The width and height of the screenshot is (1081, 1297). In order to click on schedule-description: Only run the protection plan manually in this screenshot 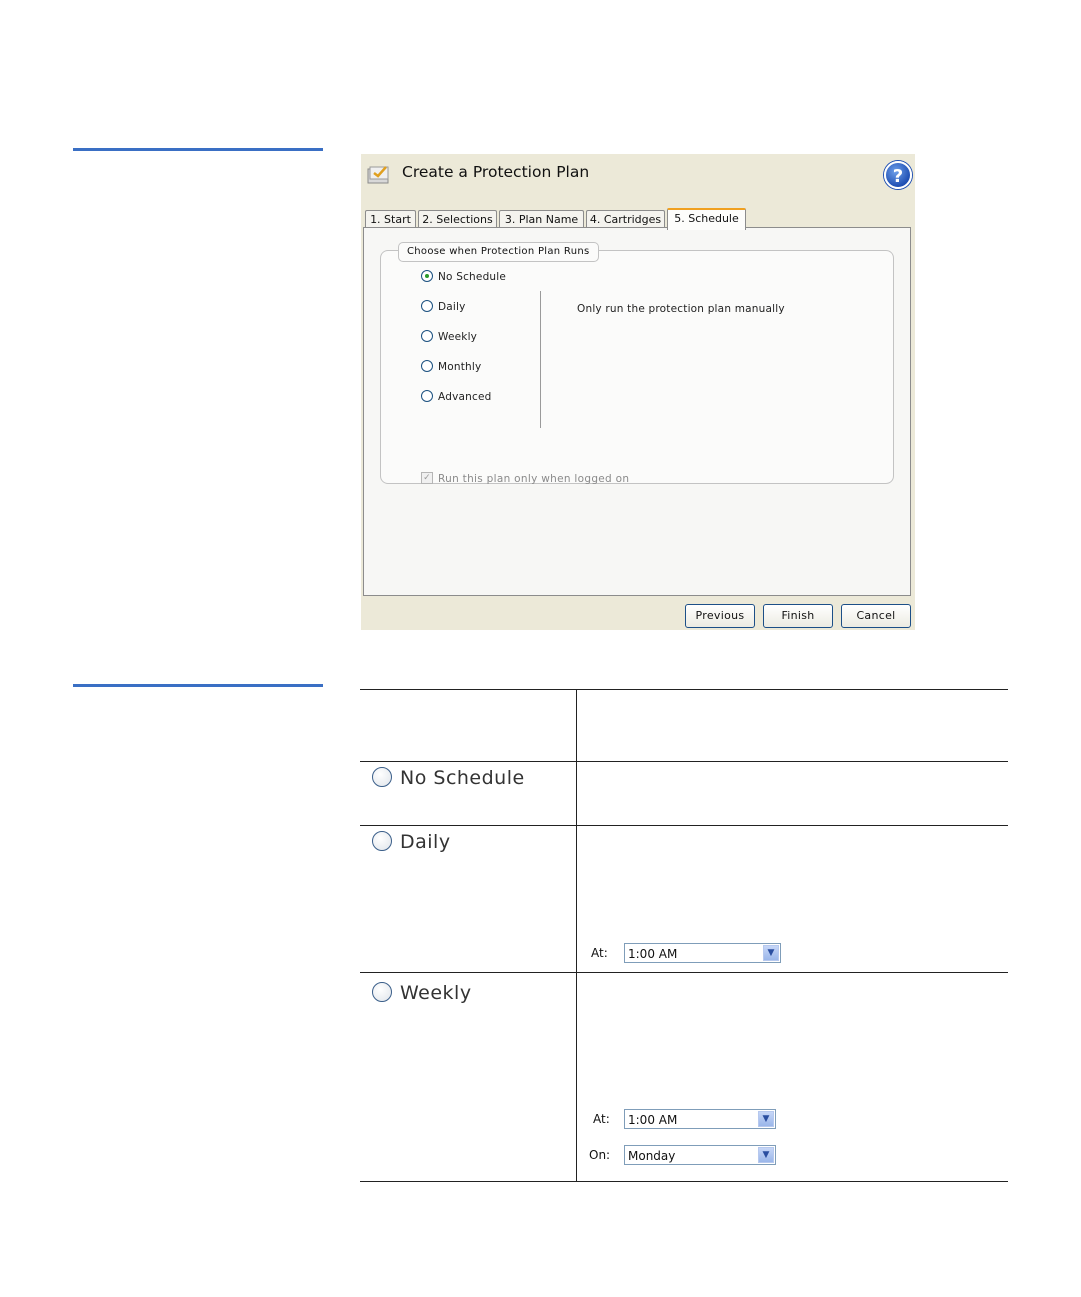, I will do `click(681, 309)`.